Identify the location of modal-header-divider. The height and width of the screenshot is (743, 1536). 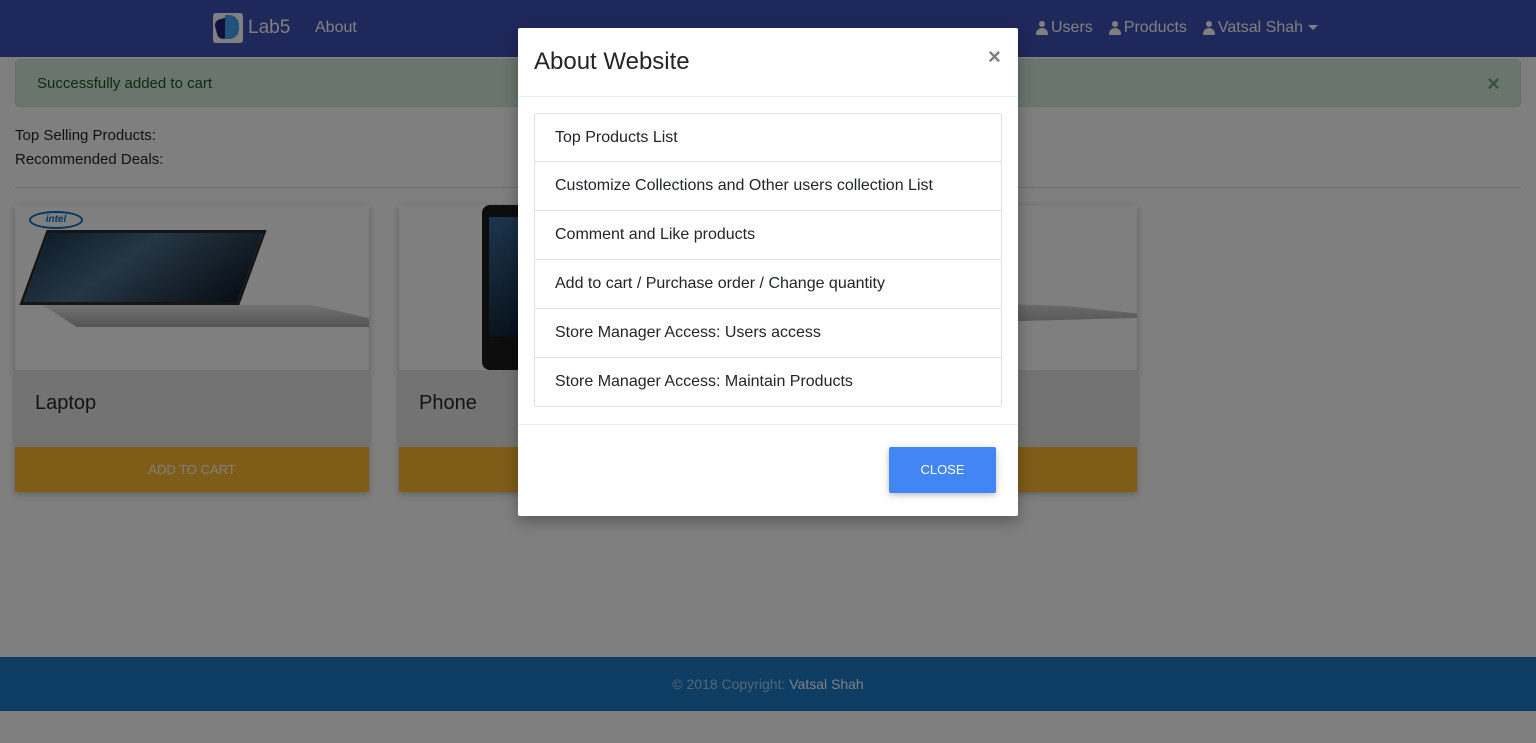
(768, 96).